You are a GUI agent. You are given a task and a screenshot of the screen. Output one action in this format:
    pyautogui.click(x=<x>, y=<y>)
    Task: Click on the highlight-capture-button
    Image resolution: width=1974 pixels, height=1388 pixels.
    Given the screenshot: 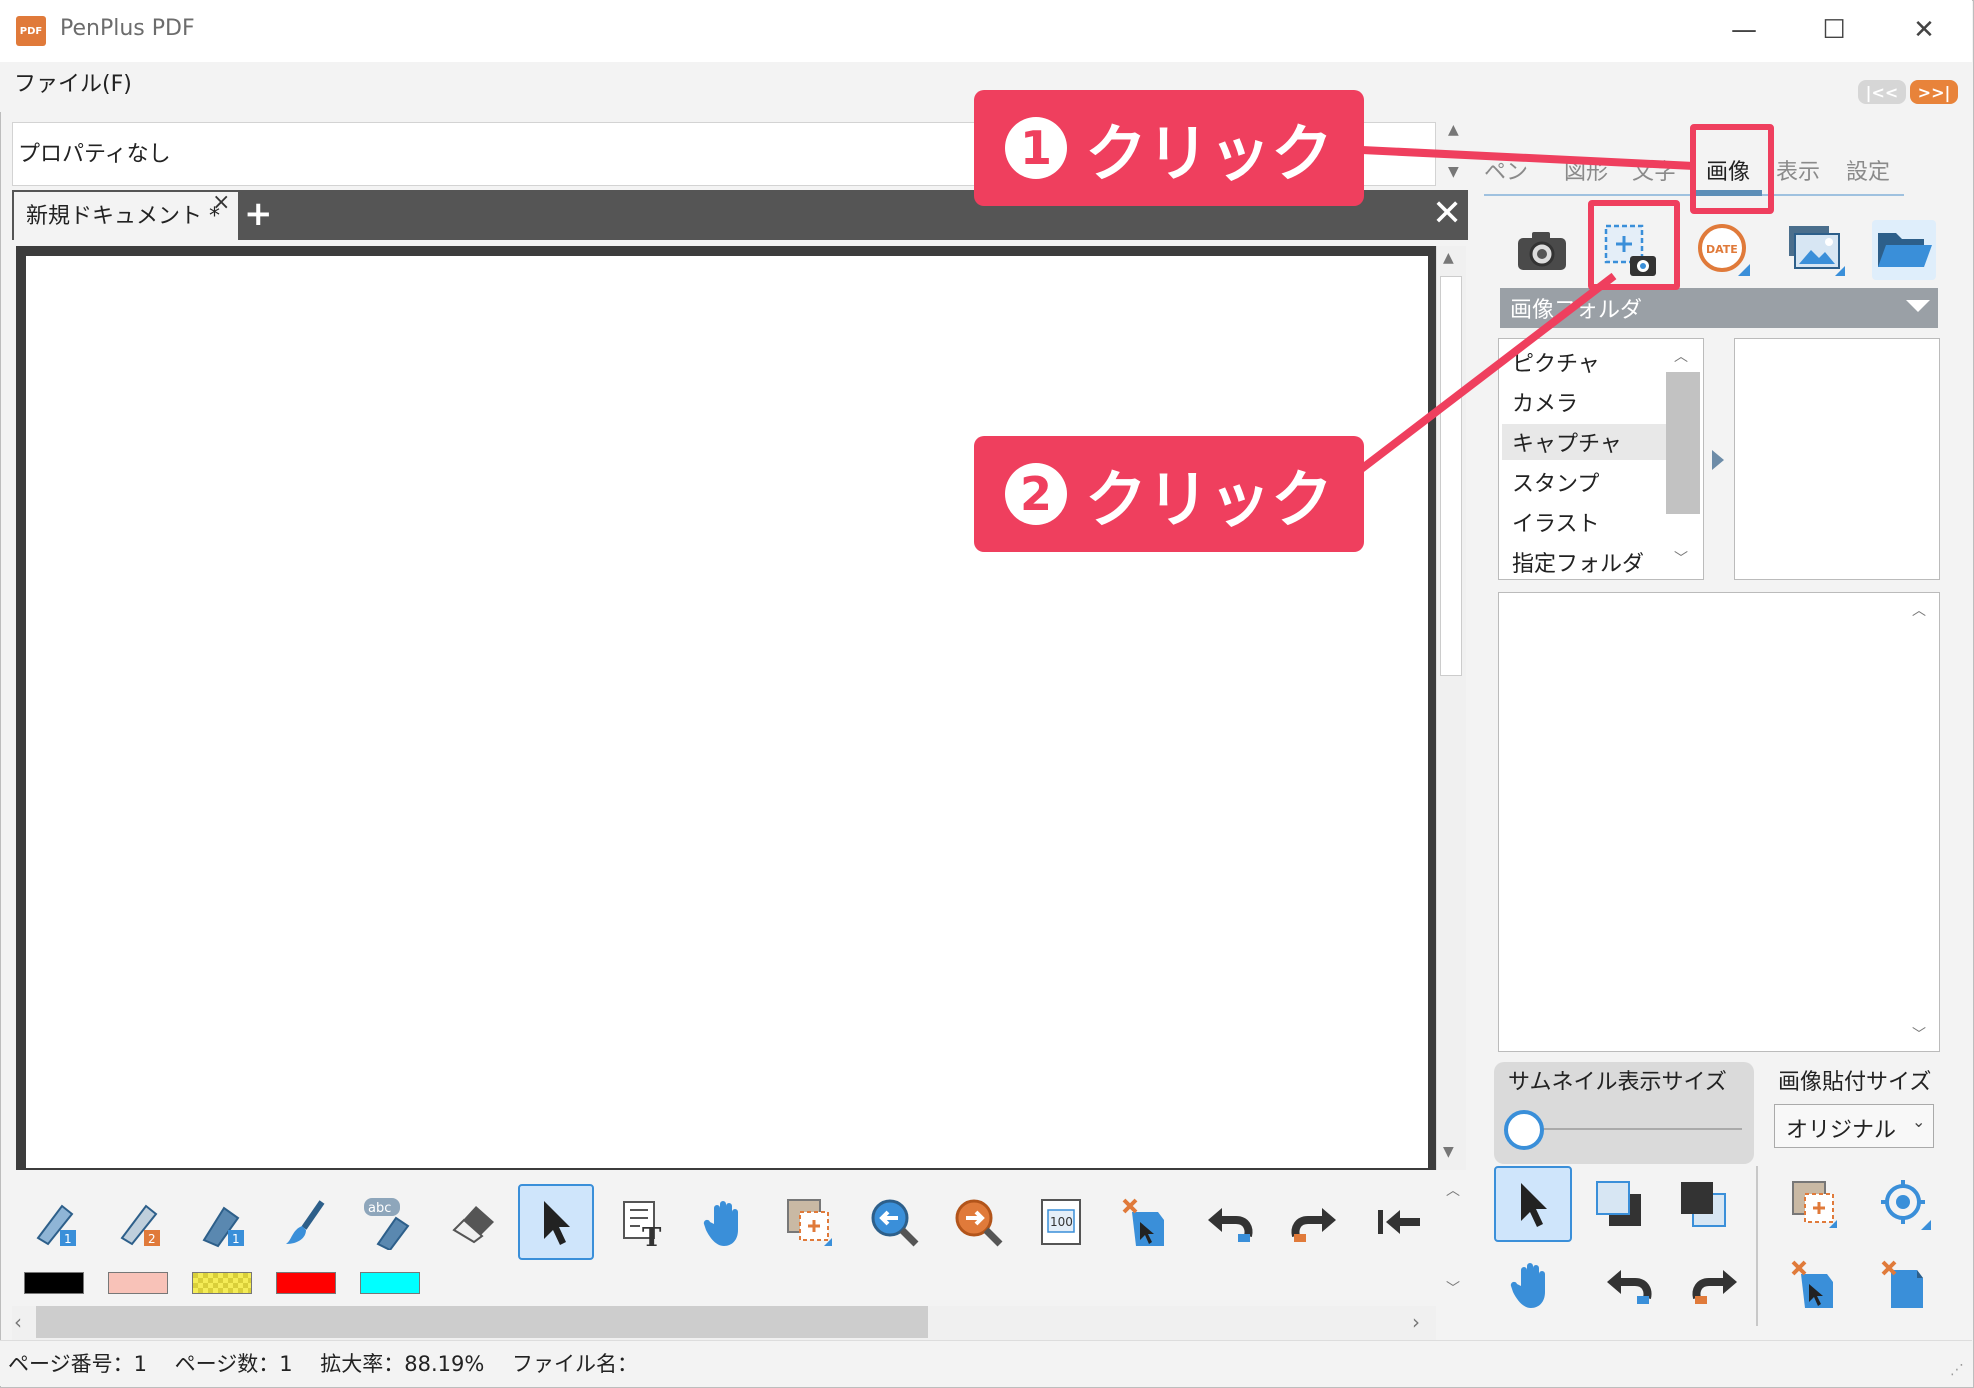 What is the action you would take?
    pyautogui.click(x=1634, y=245)
    